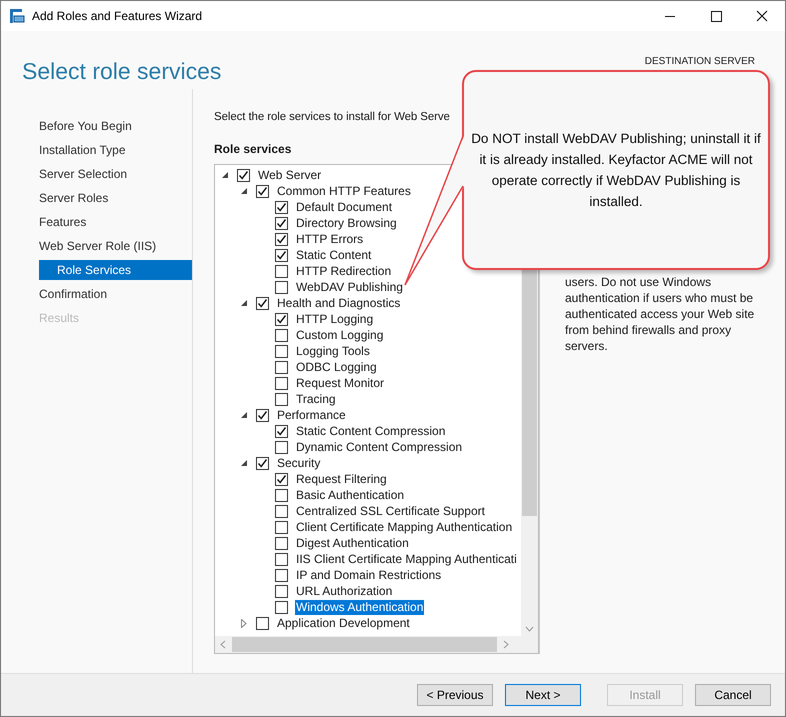  What do you see at coordinates (115, 174) in the screenshot?
I see `wizard-step: Server Selection` at bounding box center [115, 174].